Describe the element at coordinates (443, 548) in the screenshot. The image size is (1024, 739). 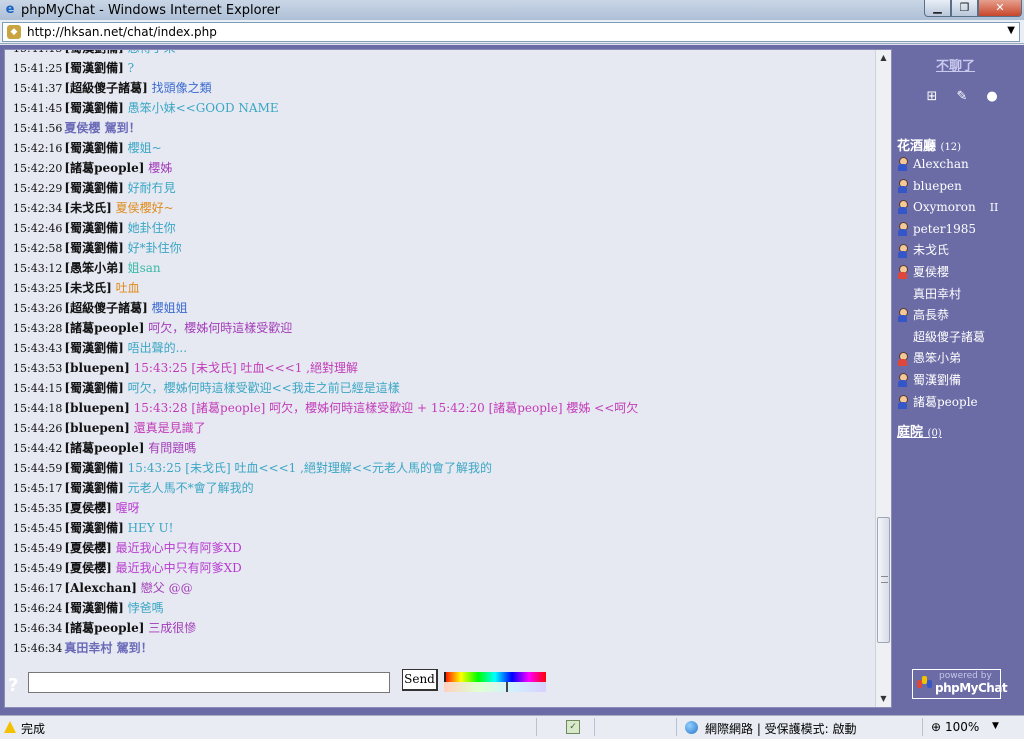
I see `message-row: 15:45:49 [夏侯櫻] 最近我心中只有阿爹XD` at that location.